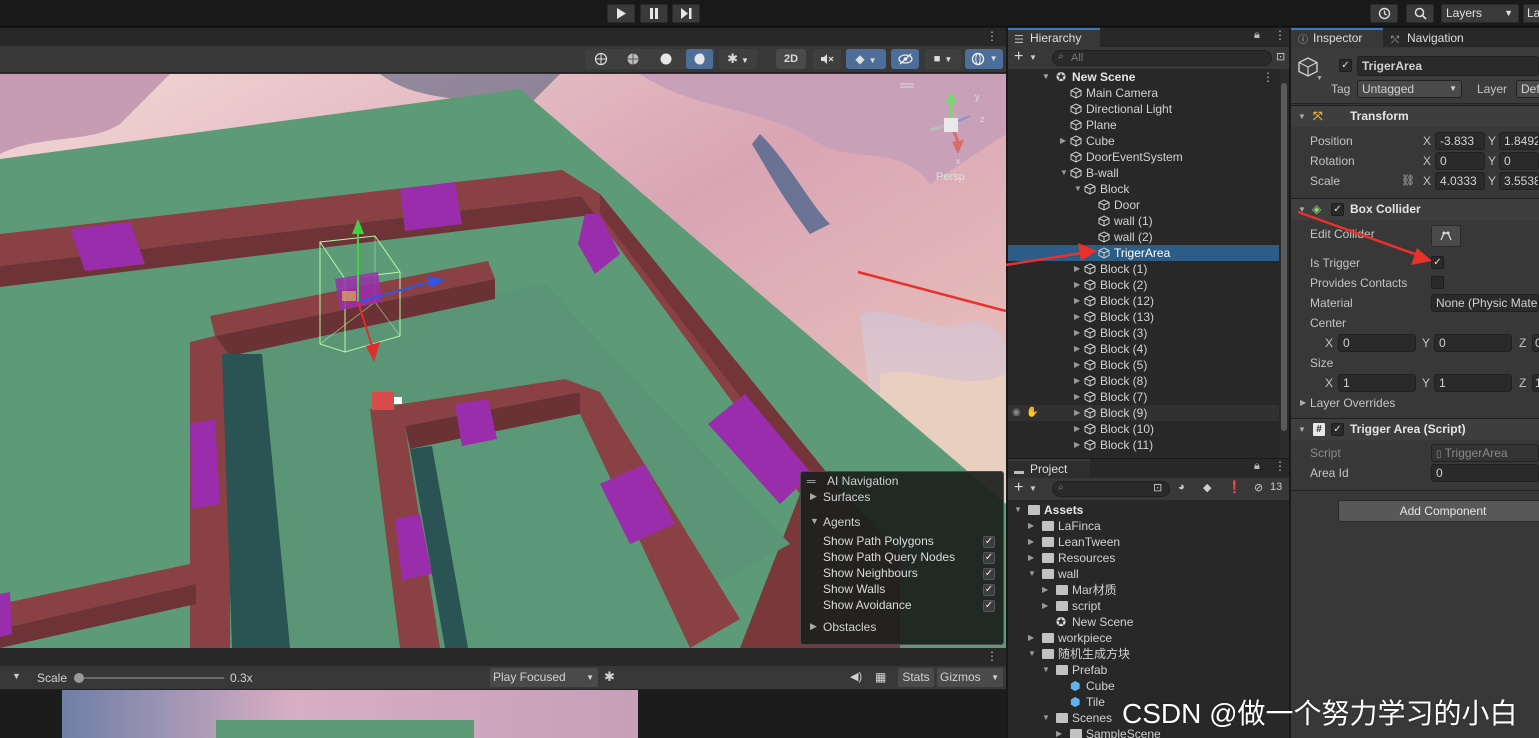  What do you see at coordinates (866, 59) in the screenshot?
I see `effects-toggle-button: ◆ ▼` at bounding box center [866, 59].